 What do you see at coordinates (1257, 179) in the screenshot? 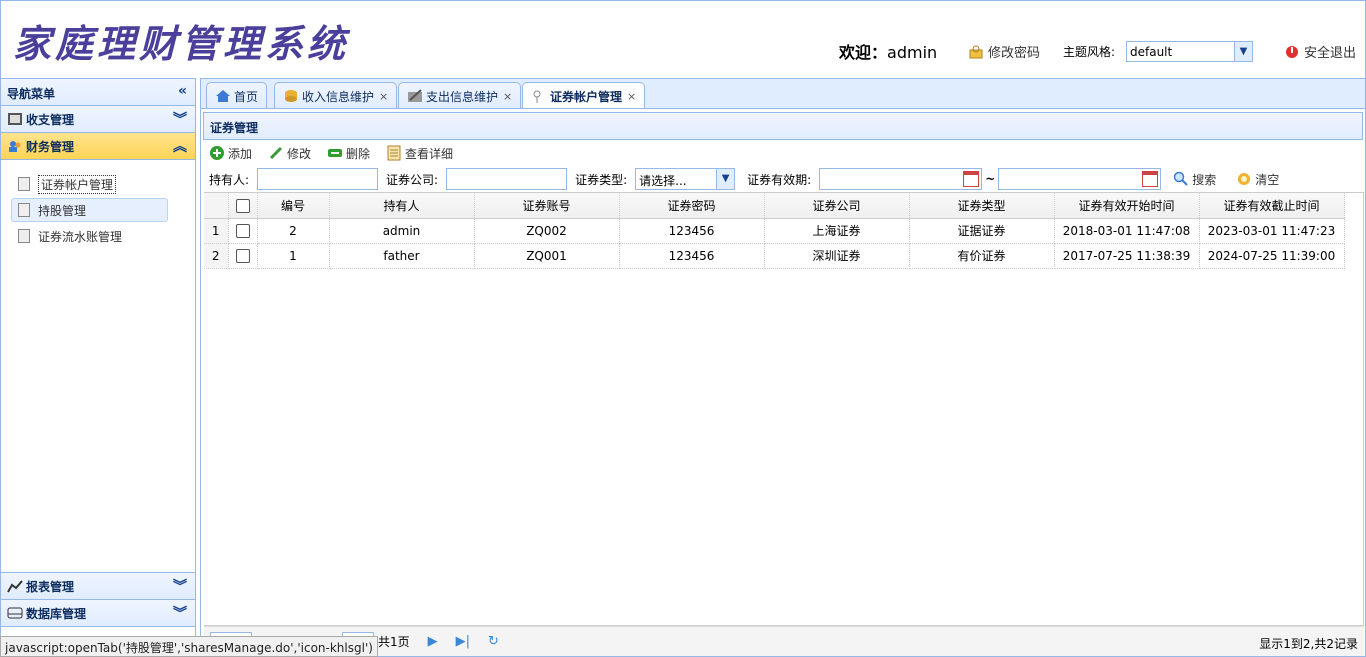
I see `clear-button: 清空` at bounding box center [1257, 179].